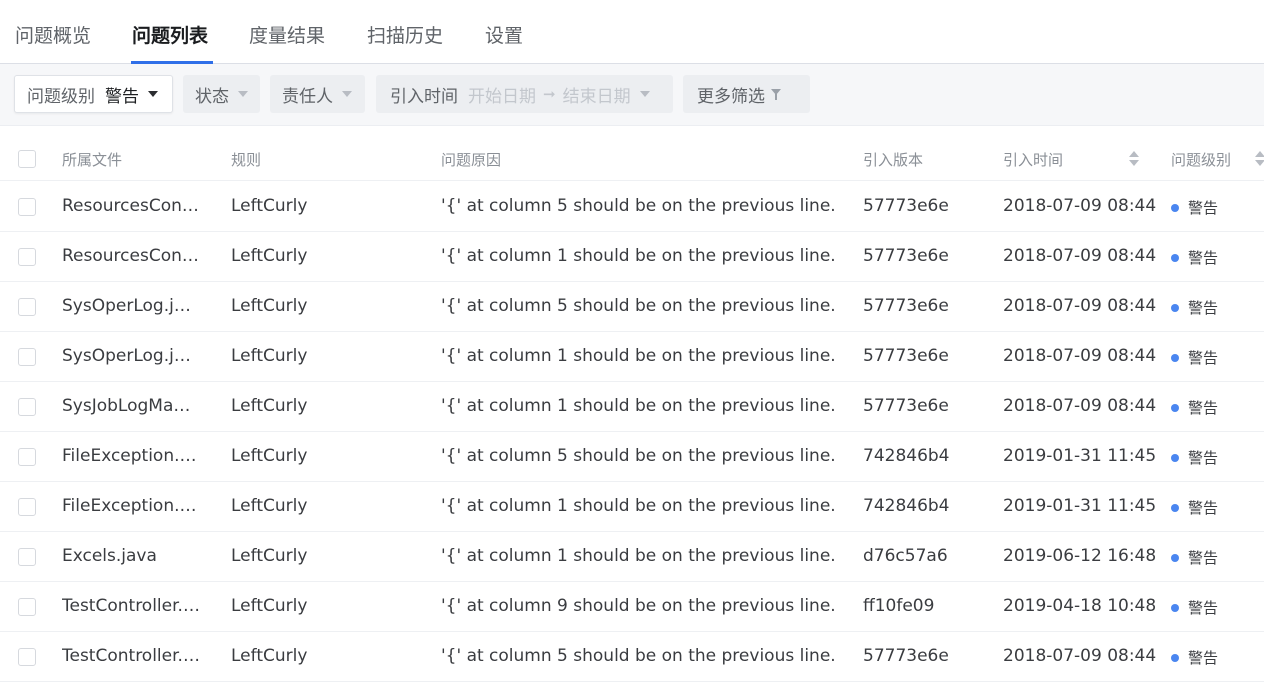  I want to click on tab-metrics: 度量结果, so click(287, 34).